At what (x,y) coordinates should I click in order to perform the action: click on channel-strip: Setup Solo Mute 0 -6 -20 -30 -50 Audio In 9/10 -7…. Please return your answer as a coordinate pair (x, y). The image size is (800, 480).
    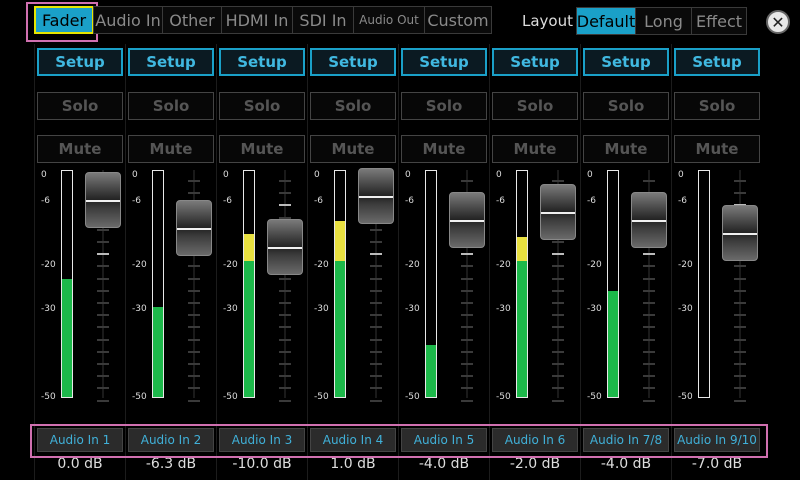
    Looking at the image, I should click on (716, 262).